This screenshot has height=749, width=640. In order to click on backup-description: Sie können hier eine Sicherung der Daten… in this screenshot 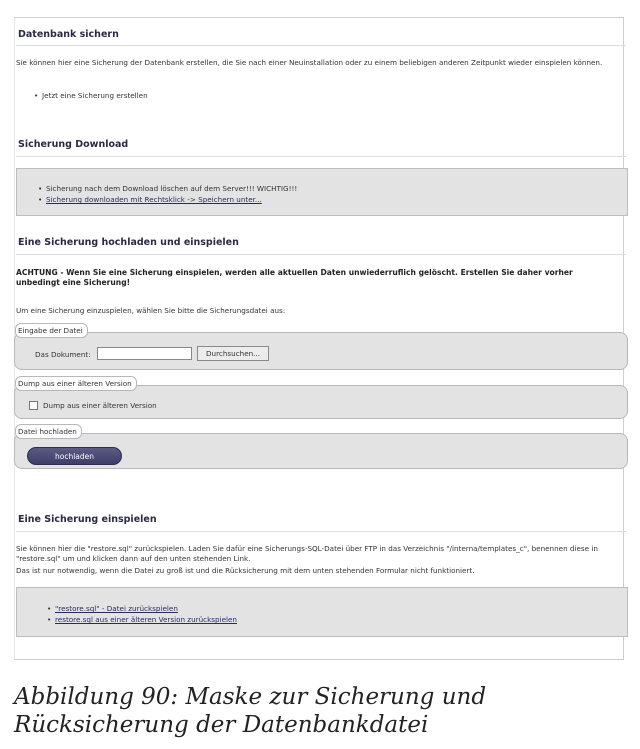, I will do `click(309, 62)`.